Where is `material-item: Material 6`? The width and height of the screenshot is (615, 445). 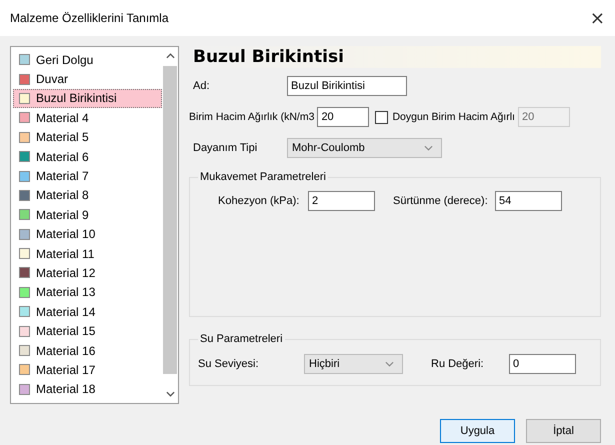 material-item: Material 6 is located at coordinates (87, 156).